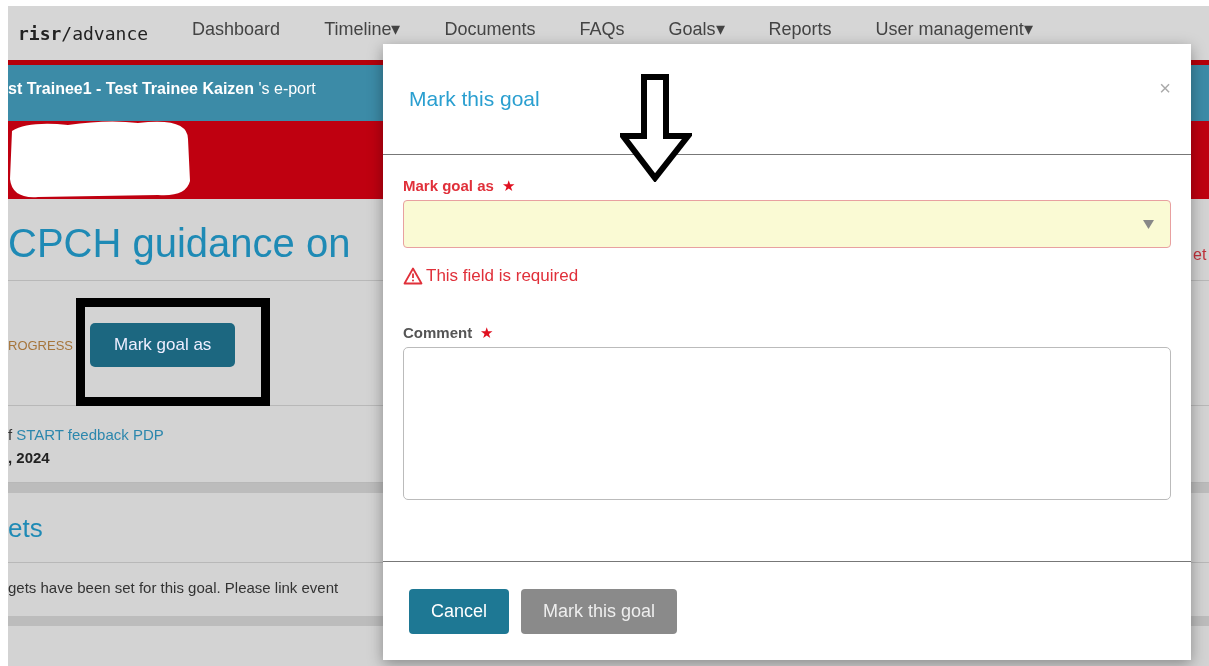 Image resolution: width=1209 pixels, height=666 pixels. What do you see at coordinates (787, 423) in the screenshot?
I see `comment-field` at bounding box center [787, 423].